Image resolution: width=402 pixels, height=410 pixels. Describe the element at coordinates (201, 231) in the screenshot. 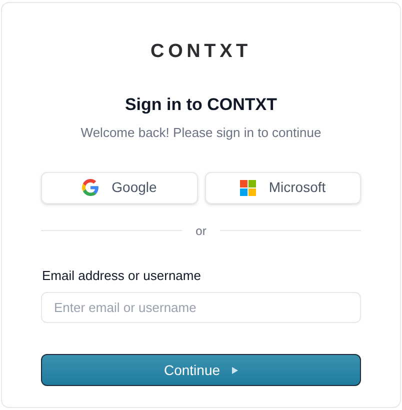

I see `divider-label: or` at that location.